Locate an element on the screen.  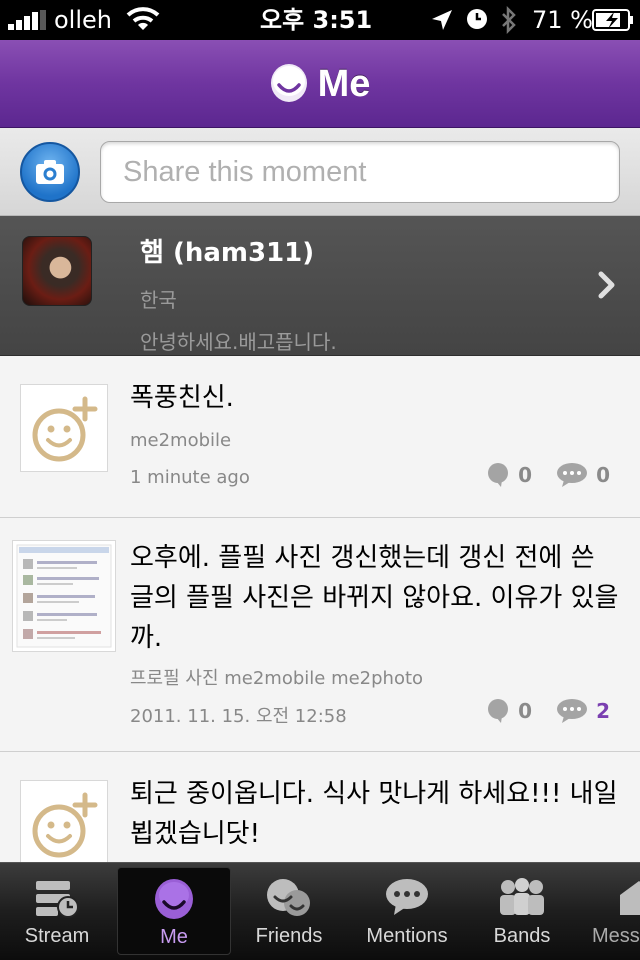
profile-name: 햄 (ham311) is located at coordinates (227, 253).